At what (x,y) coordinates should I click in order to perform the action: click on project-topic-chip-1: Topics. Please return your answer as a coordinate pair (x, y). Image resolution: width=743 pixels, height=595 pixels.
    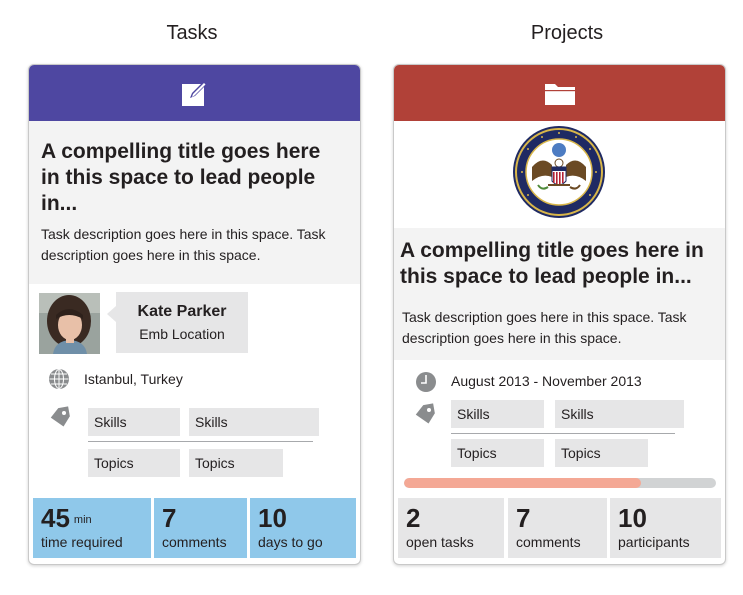
    Looking at the image, I should click on (497, 453).